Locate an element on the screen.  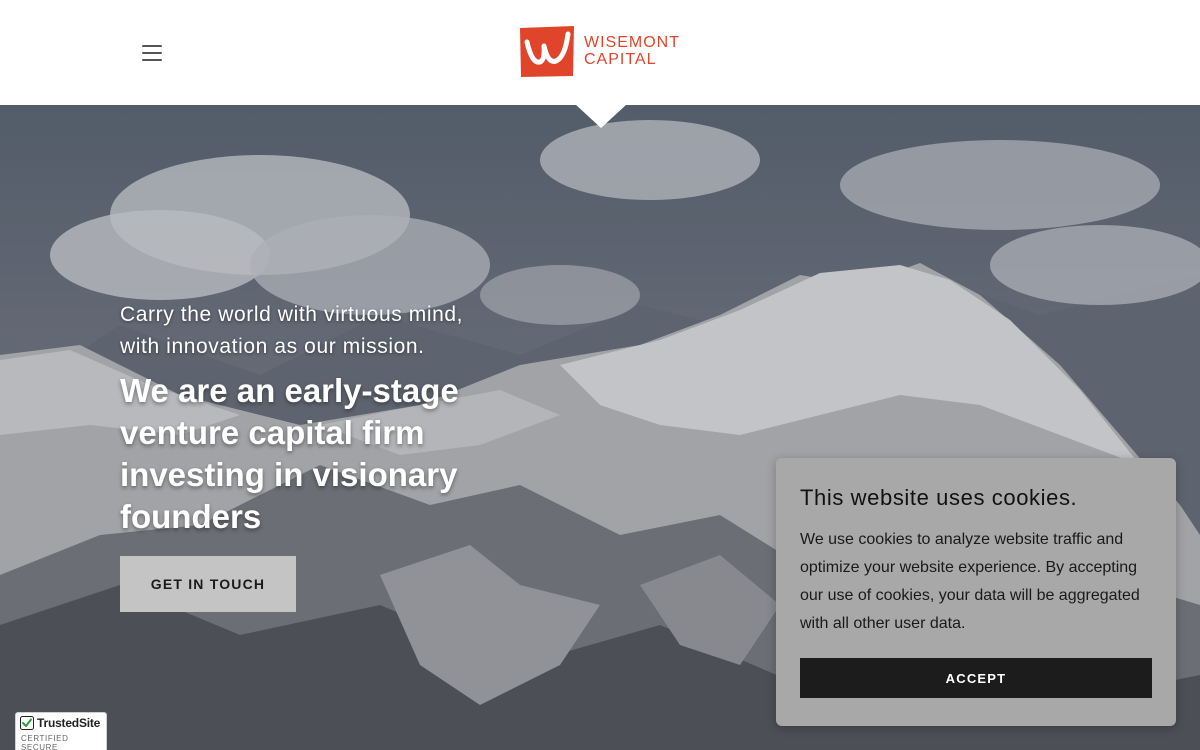
tagline-line-1: Carry the world with virtuous mind, is located at coordinates (292, 314).